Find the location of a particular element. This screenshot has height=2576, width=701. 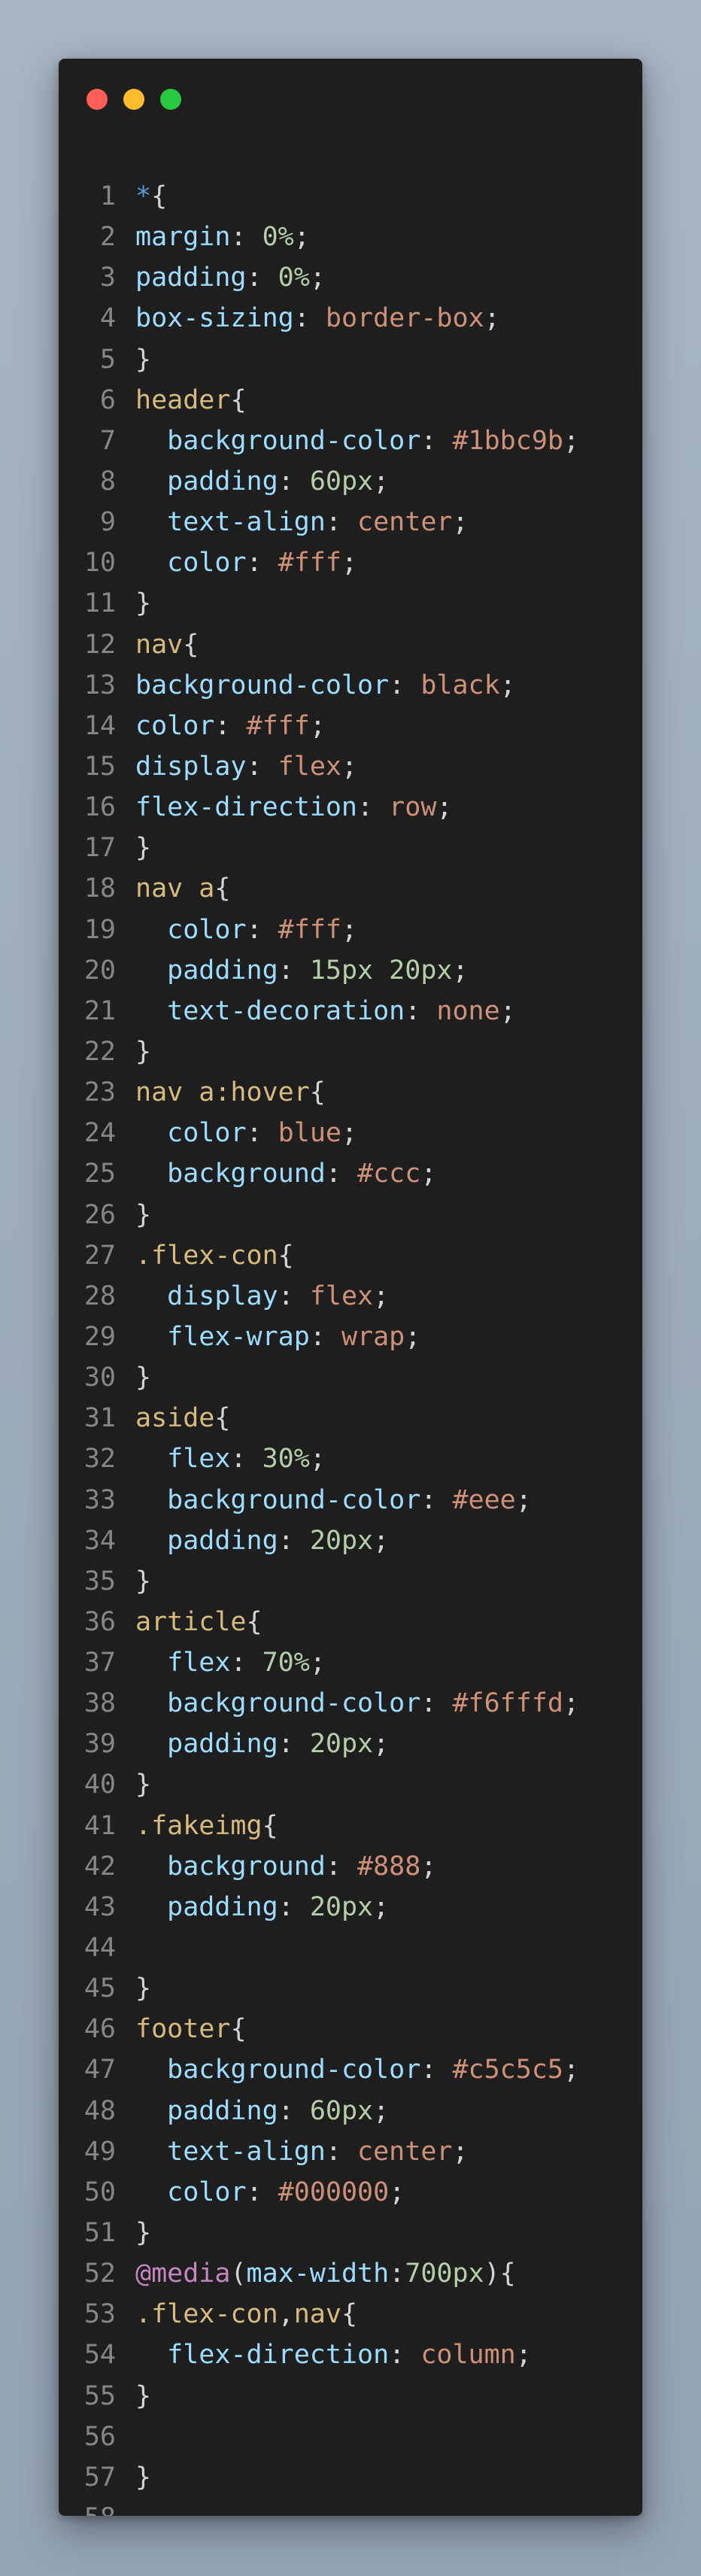

code-line: 44 is located at coordinates (350, 1948).